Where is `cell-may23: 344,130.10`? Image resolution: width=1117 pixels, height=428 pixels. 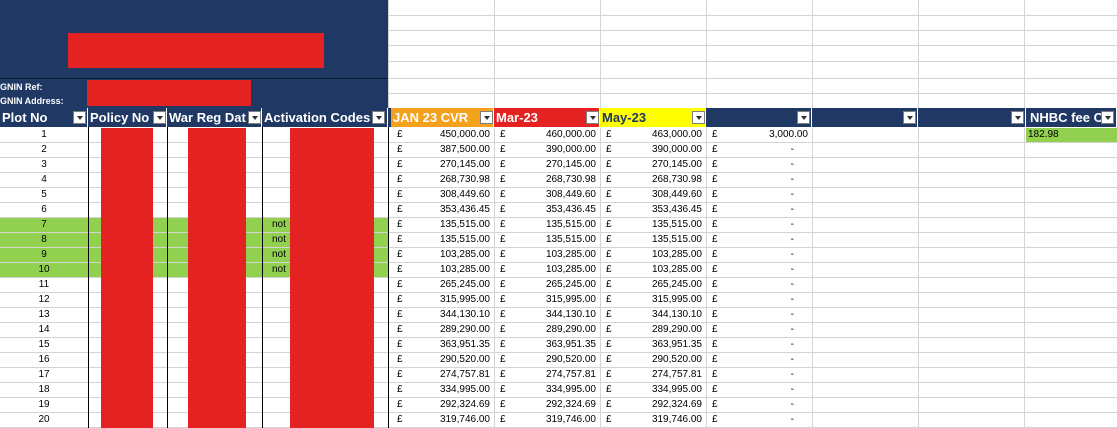
cell-may23: 344,130.10 is located at coordinates (659, 315).